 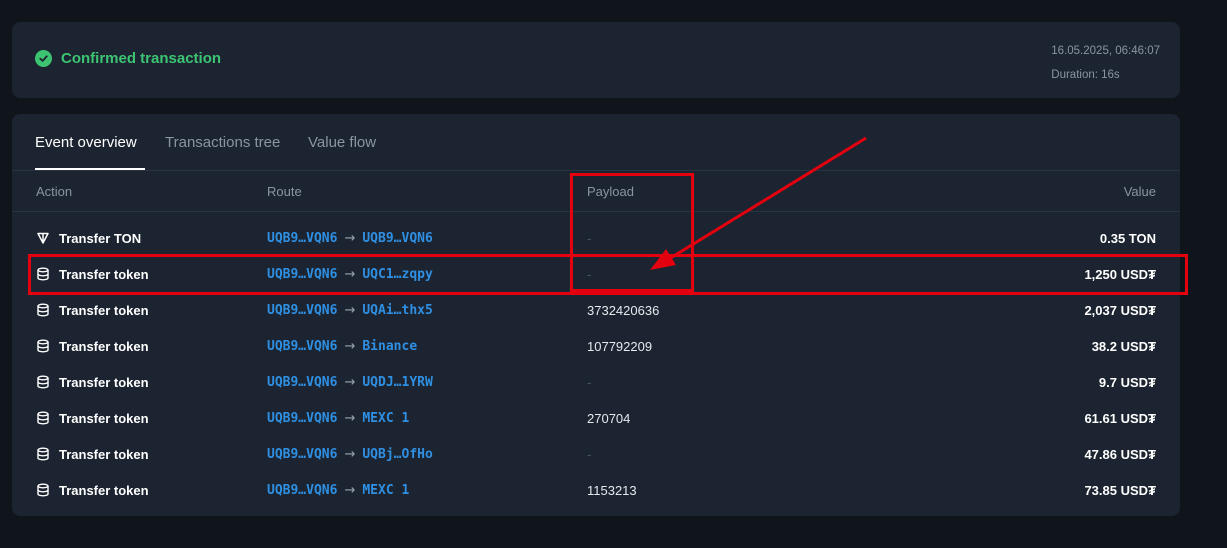 I want to click on route-cell: UQB9…VQN6 → UQB9…VQN6, so click(x=350, y=238).